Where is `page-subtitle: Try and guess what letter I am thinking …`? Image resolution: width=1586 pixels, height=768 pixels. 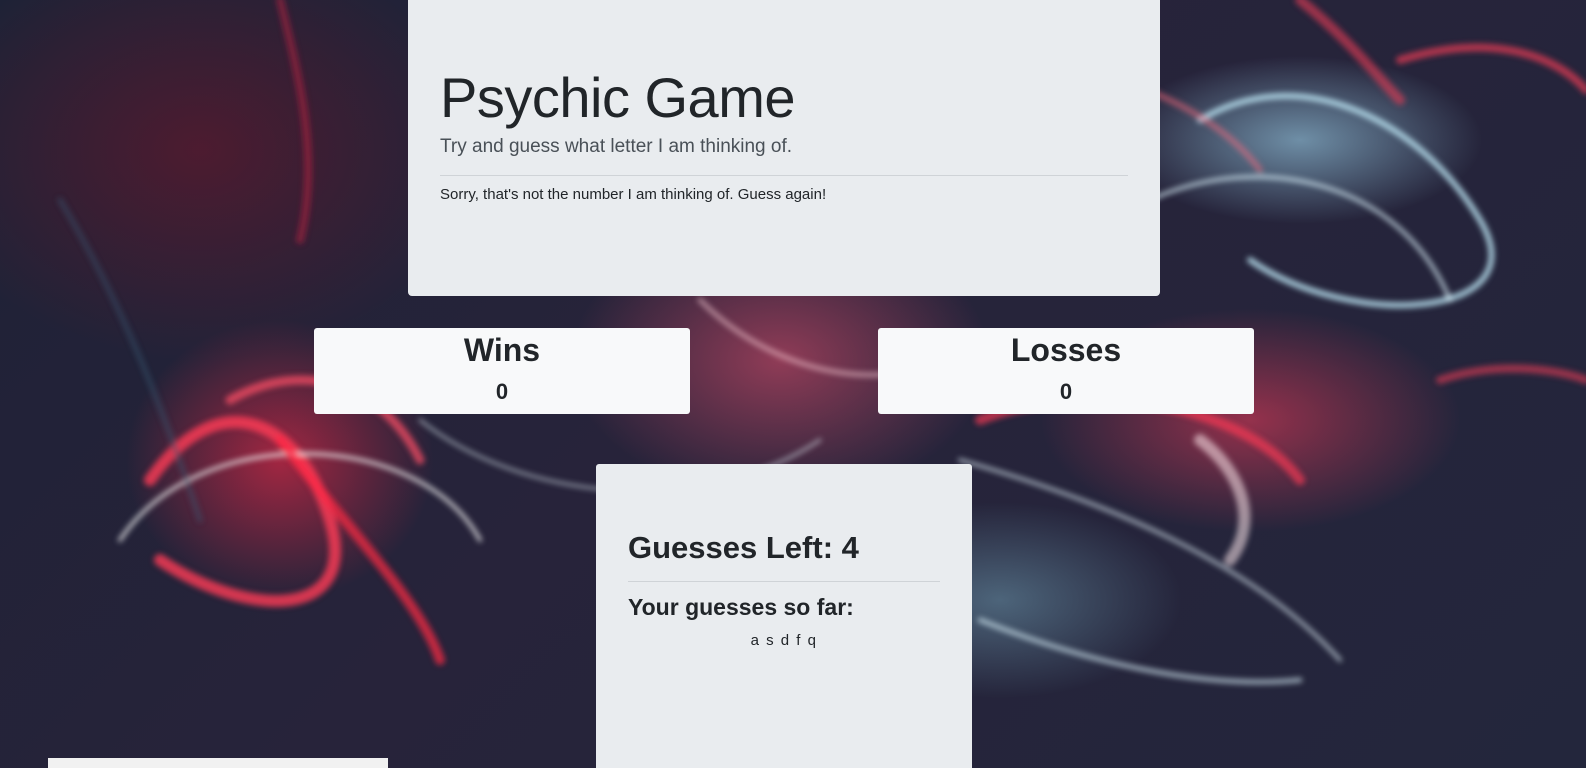
page-subtitle: Try and guess what letter I am thinking … is located at coordinates (616, 146).